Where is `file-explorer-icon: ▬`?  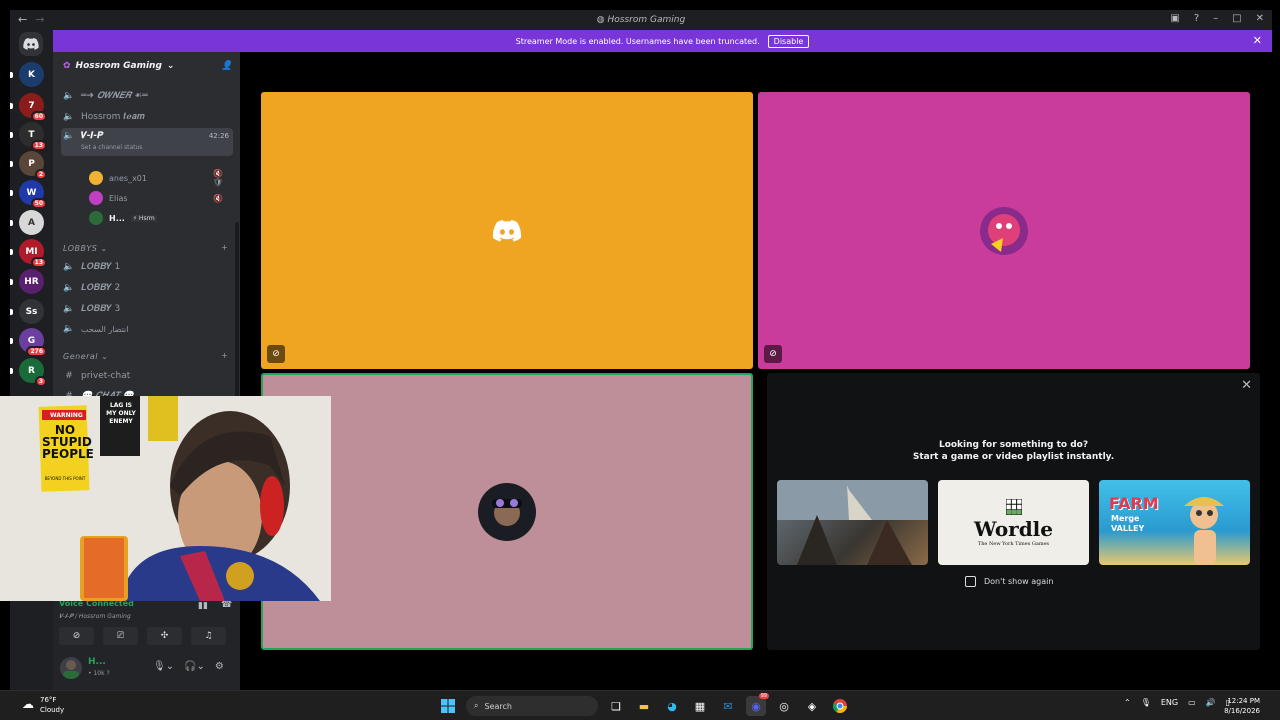
file-explorer-icon: ▬ is located at coordinates (644, 706).